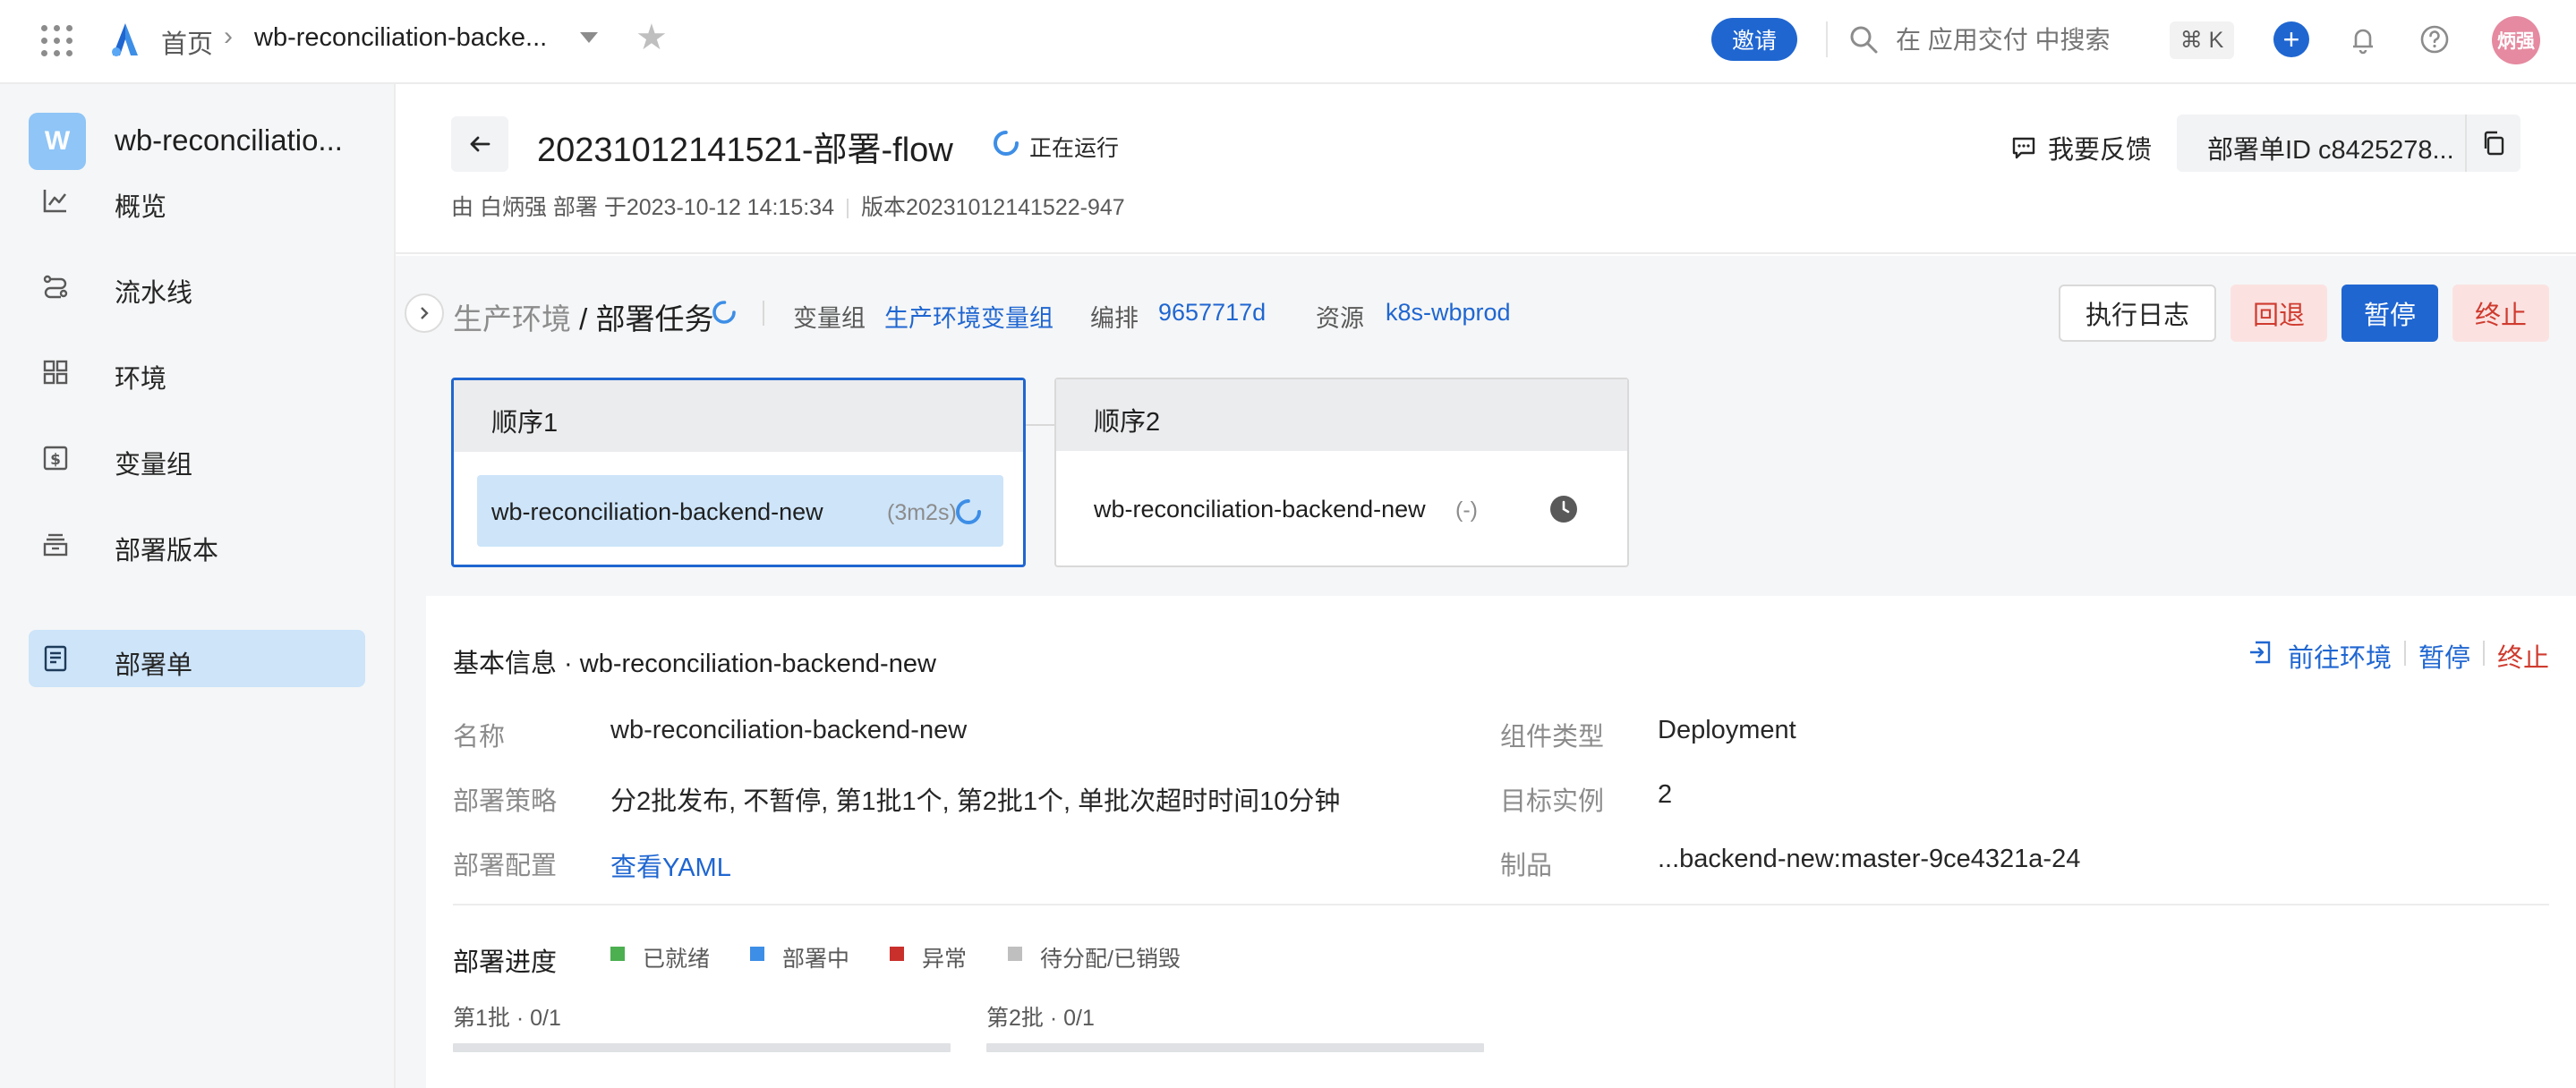 Image resolution: width=2576 pixels, height=1088 pixels. Describe the element at coordinates (968, 316) in the screenshot. I see `var-group-link: 生产环境变量组` at that location.